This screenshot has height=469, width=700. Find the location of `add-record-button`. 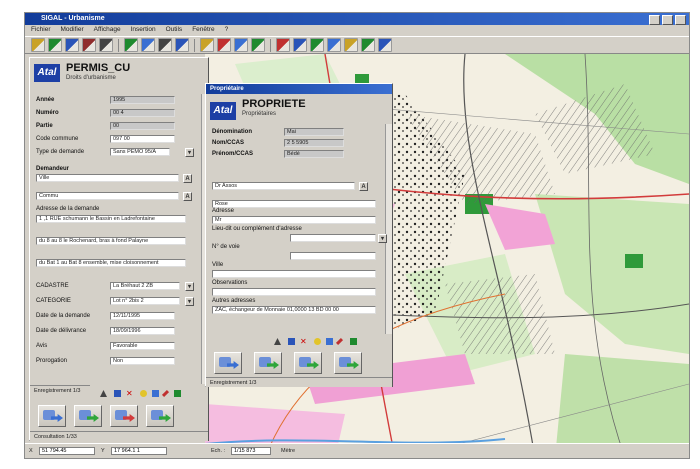

add-record-button is located at coordinates (88, 416).